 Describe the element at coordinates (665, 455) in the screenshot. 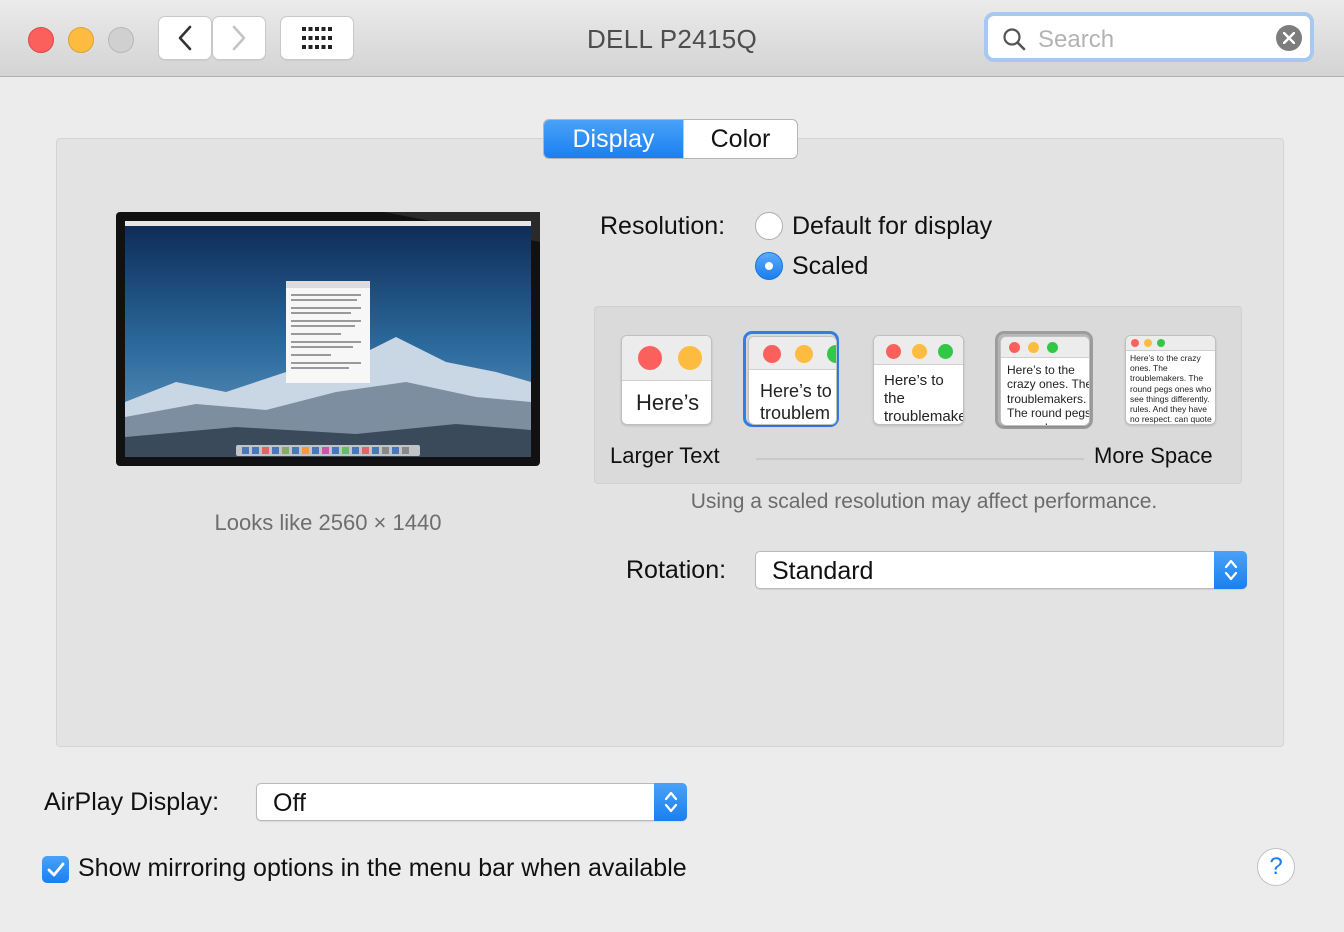

I see `scale-larger-text-label: Larger Text` at that location.